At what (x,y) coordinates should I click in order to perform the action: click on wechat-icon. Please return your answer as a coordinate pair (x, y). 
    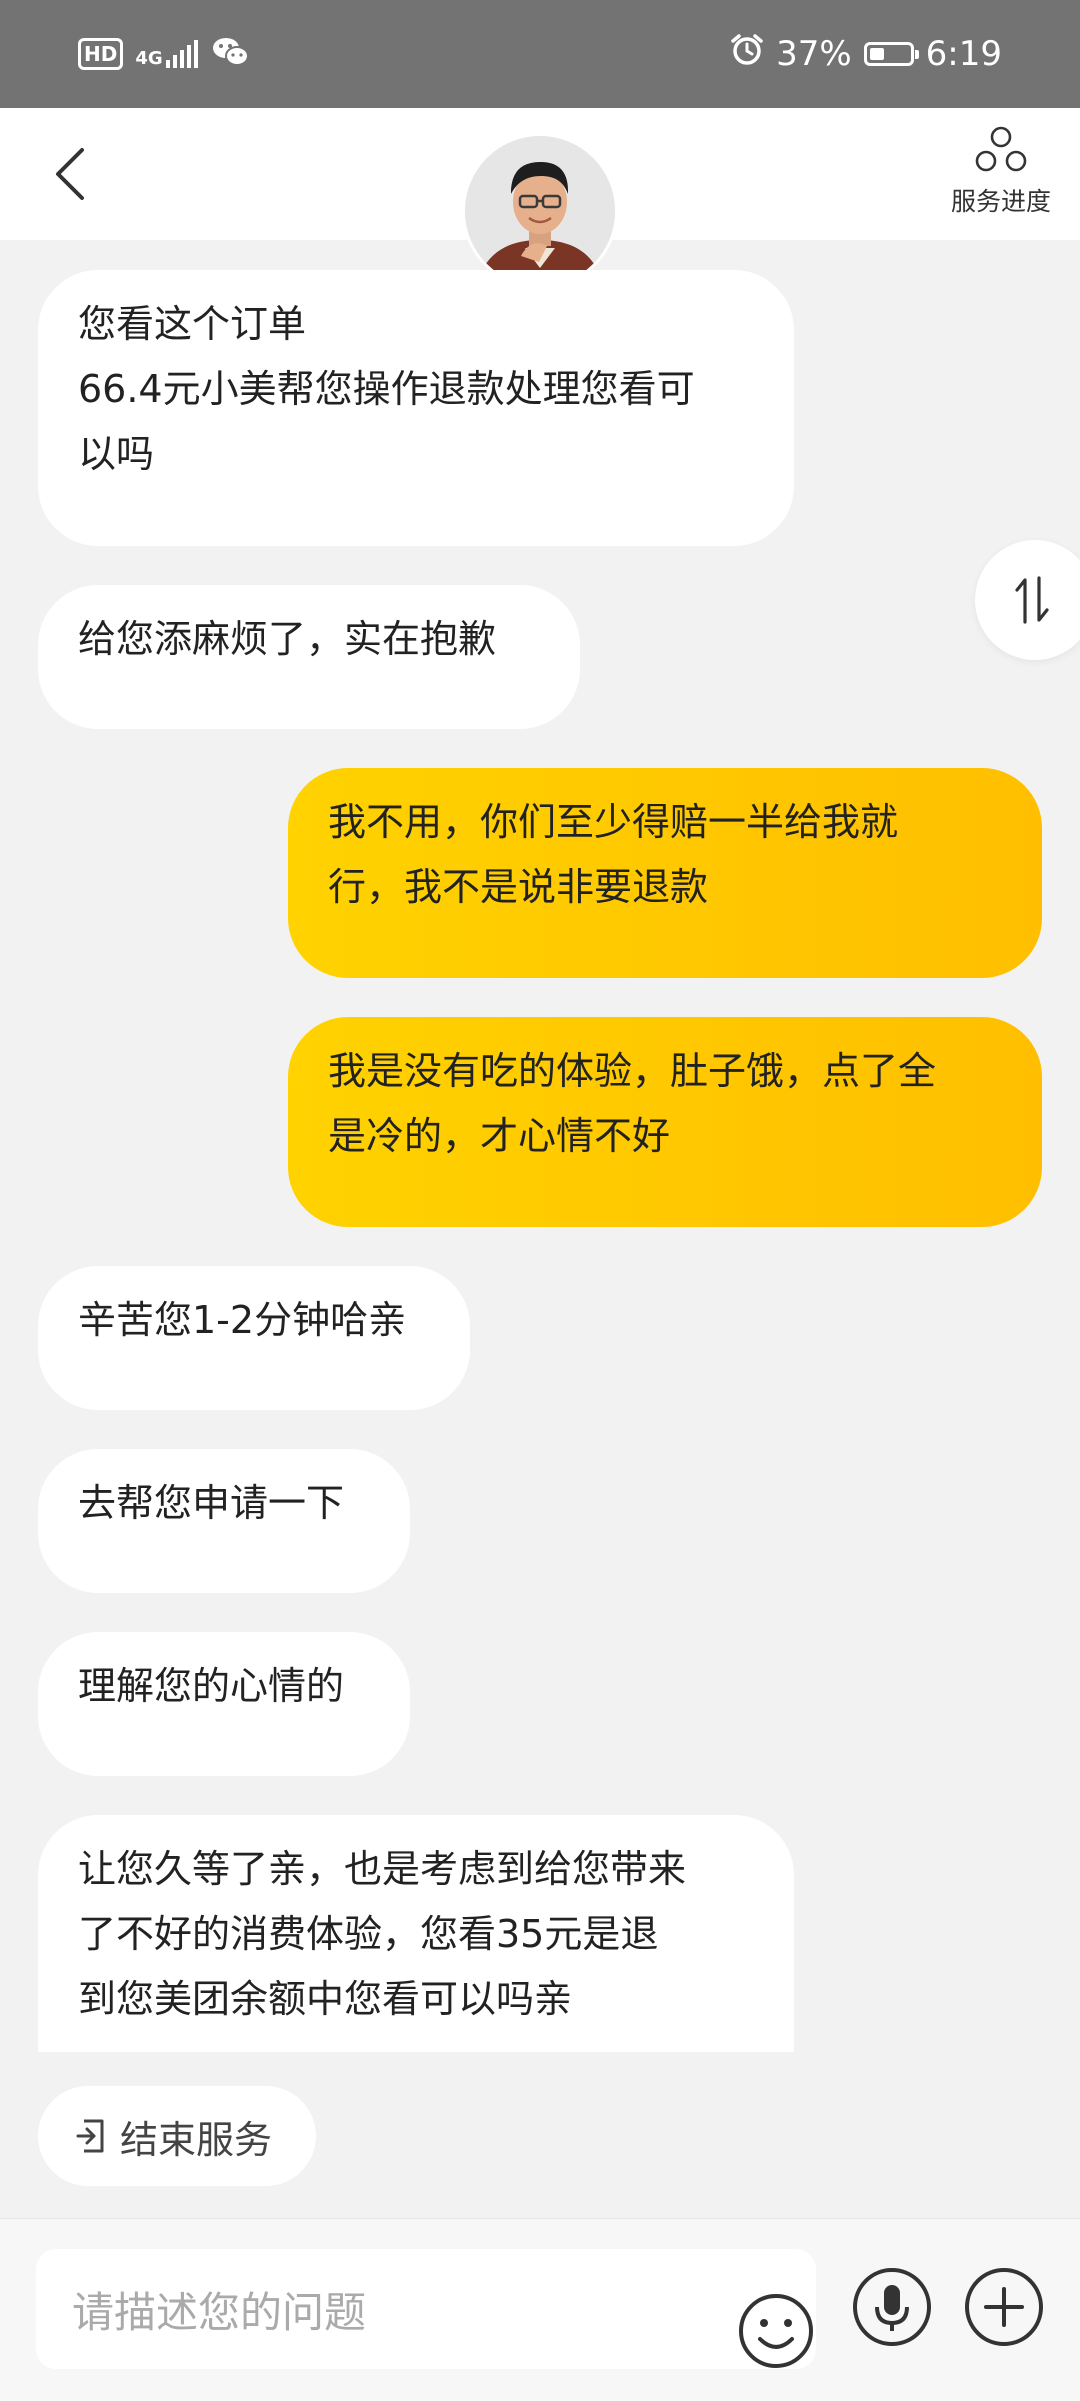
    Looking at the image, I should click on (231, 54).